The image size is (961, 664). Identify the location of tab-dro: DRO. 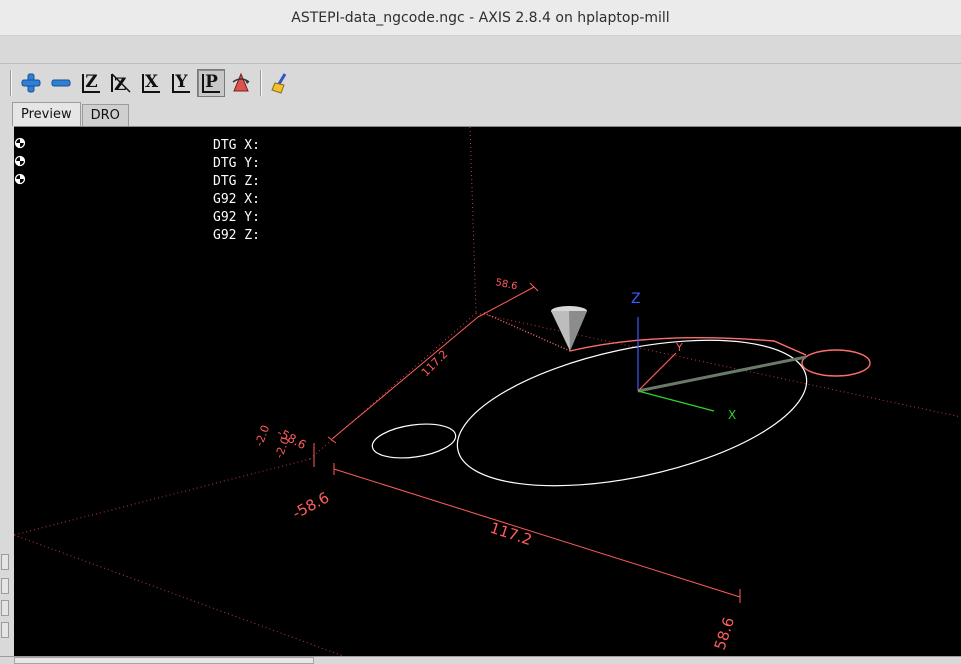
(105, 115).